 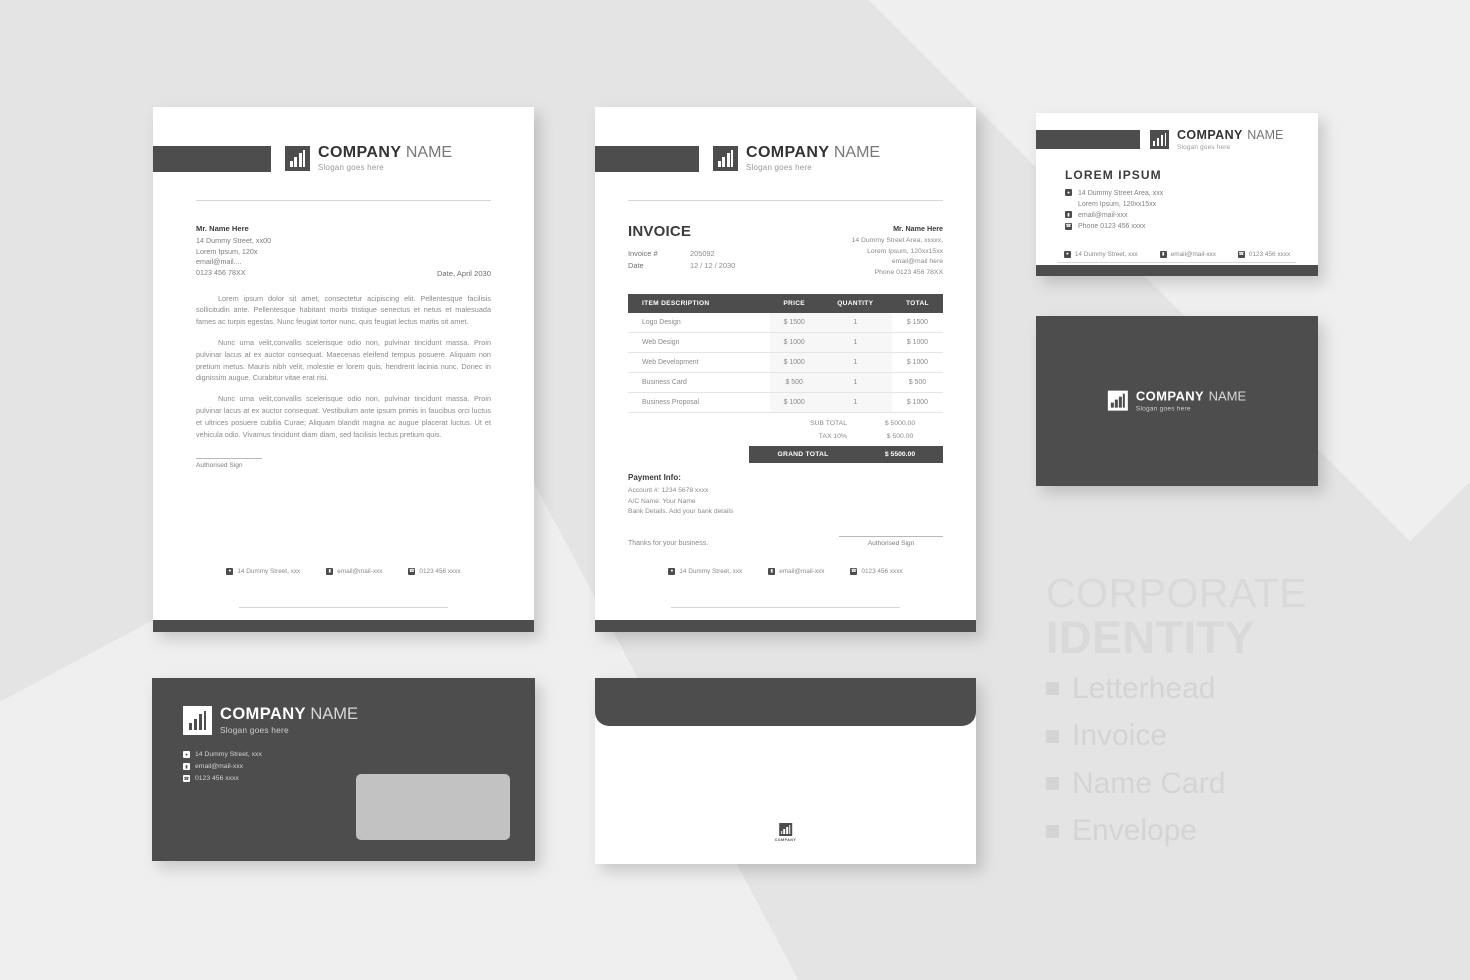 What do you see at coordinates (713, 266) in the screenshot?
I see `invoice-date-value: 12 / 12 / 2030` at bounding box center [713, 266].